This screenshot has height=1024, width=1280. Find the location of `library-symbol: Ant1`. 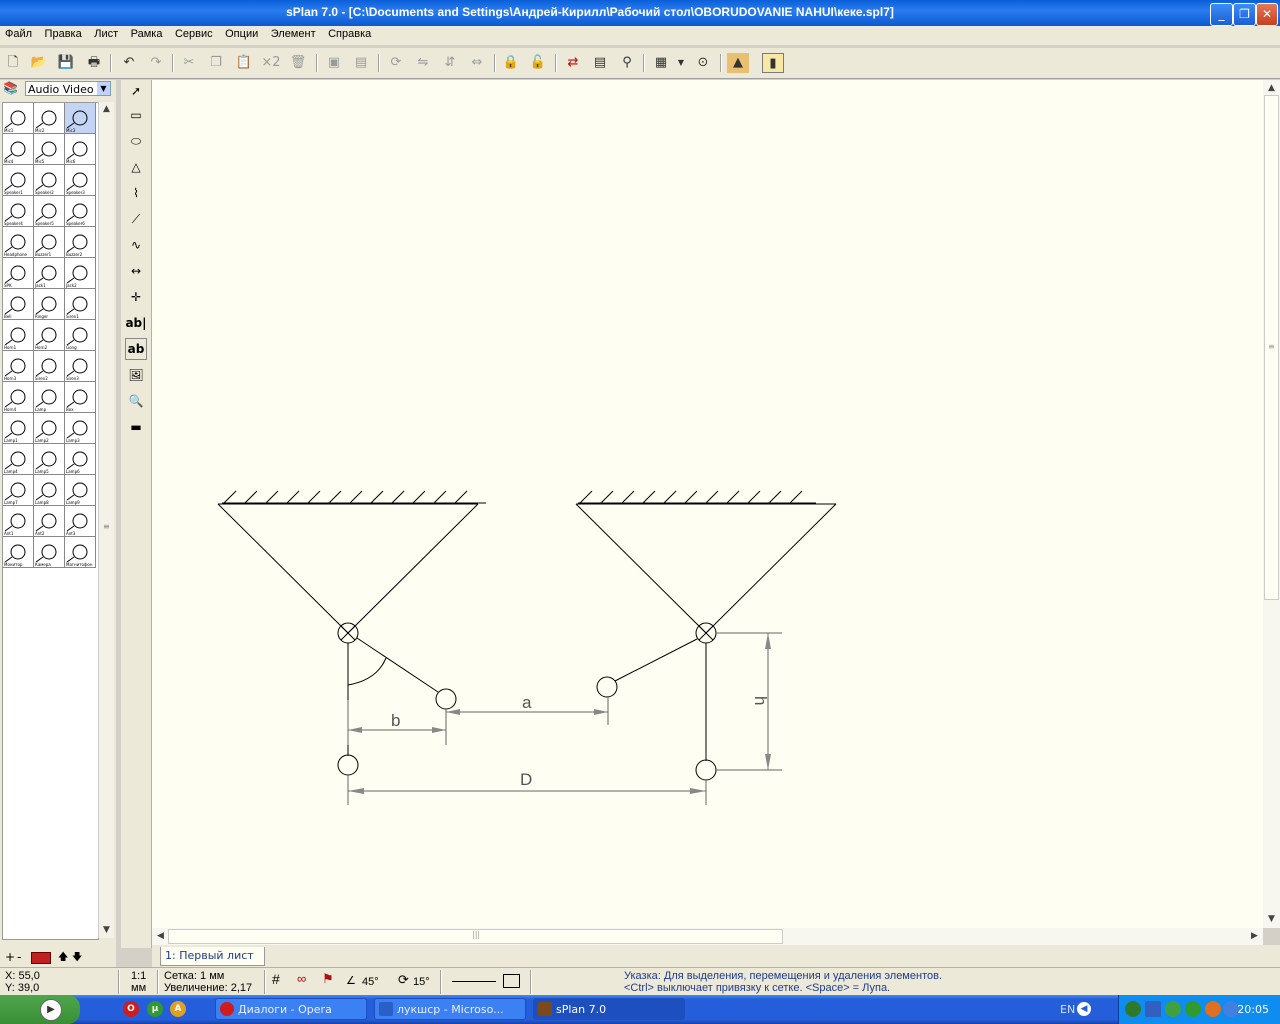

library-symbol: Ant1 is located at coordinates (18, 521).